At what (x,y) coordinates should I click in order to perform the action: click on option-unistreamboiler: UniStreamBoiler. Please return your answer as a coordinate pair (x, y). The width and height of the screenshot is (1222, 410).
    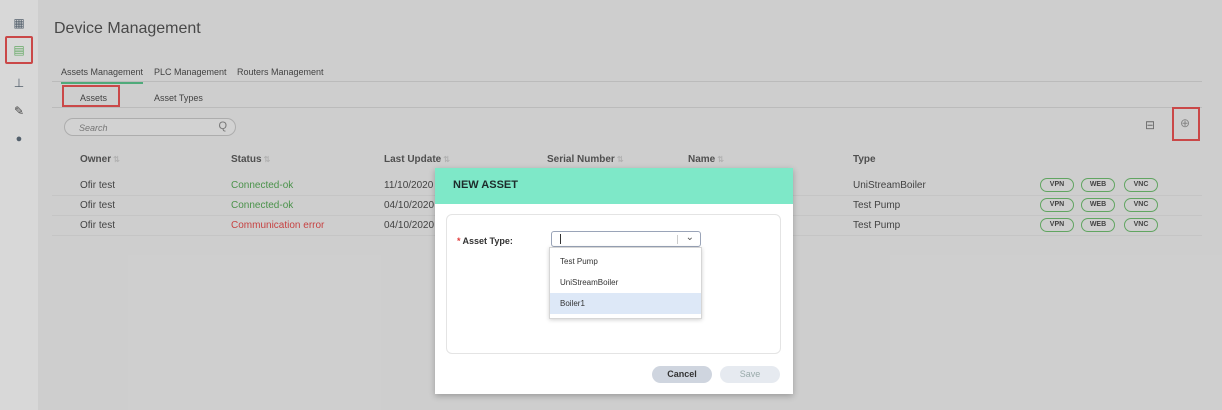
    Looking at the image, I should click on (625, 282).